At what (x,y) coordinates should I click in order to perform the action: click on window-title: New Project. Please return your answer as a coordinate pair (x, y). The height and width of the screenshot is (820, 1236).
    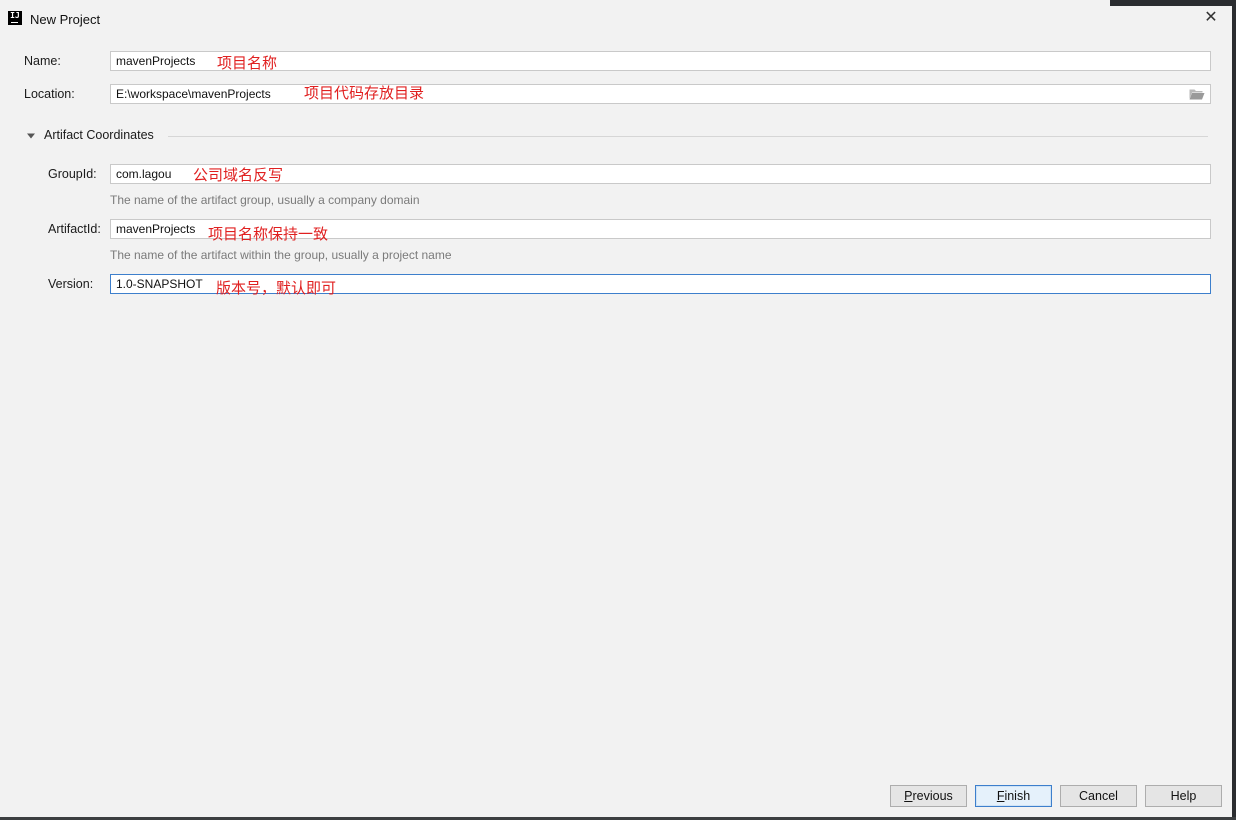
    Looking at the image, I should click on (65, 19).